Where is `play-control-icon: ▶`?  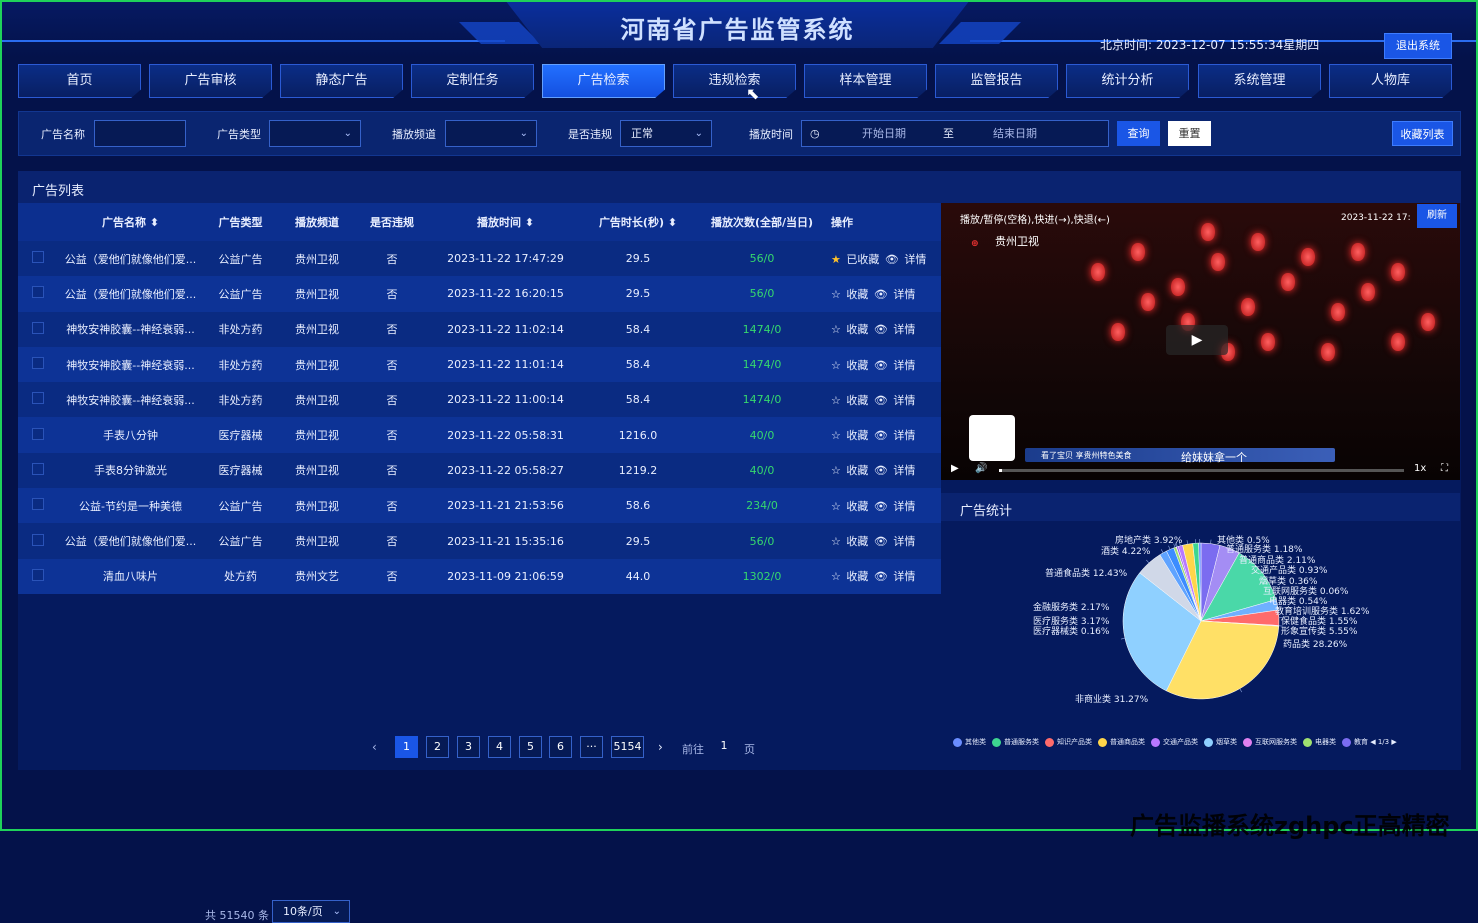 play-control-icon: ▶ is located at coordinates (955, 468).